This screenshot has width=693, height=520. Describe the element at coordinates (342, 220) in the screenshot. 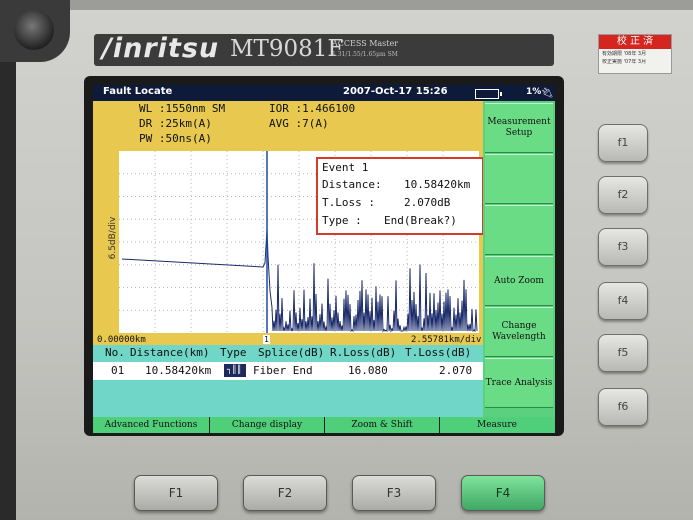

I see `event-type-label: Type :` at that location.